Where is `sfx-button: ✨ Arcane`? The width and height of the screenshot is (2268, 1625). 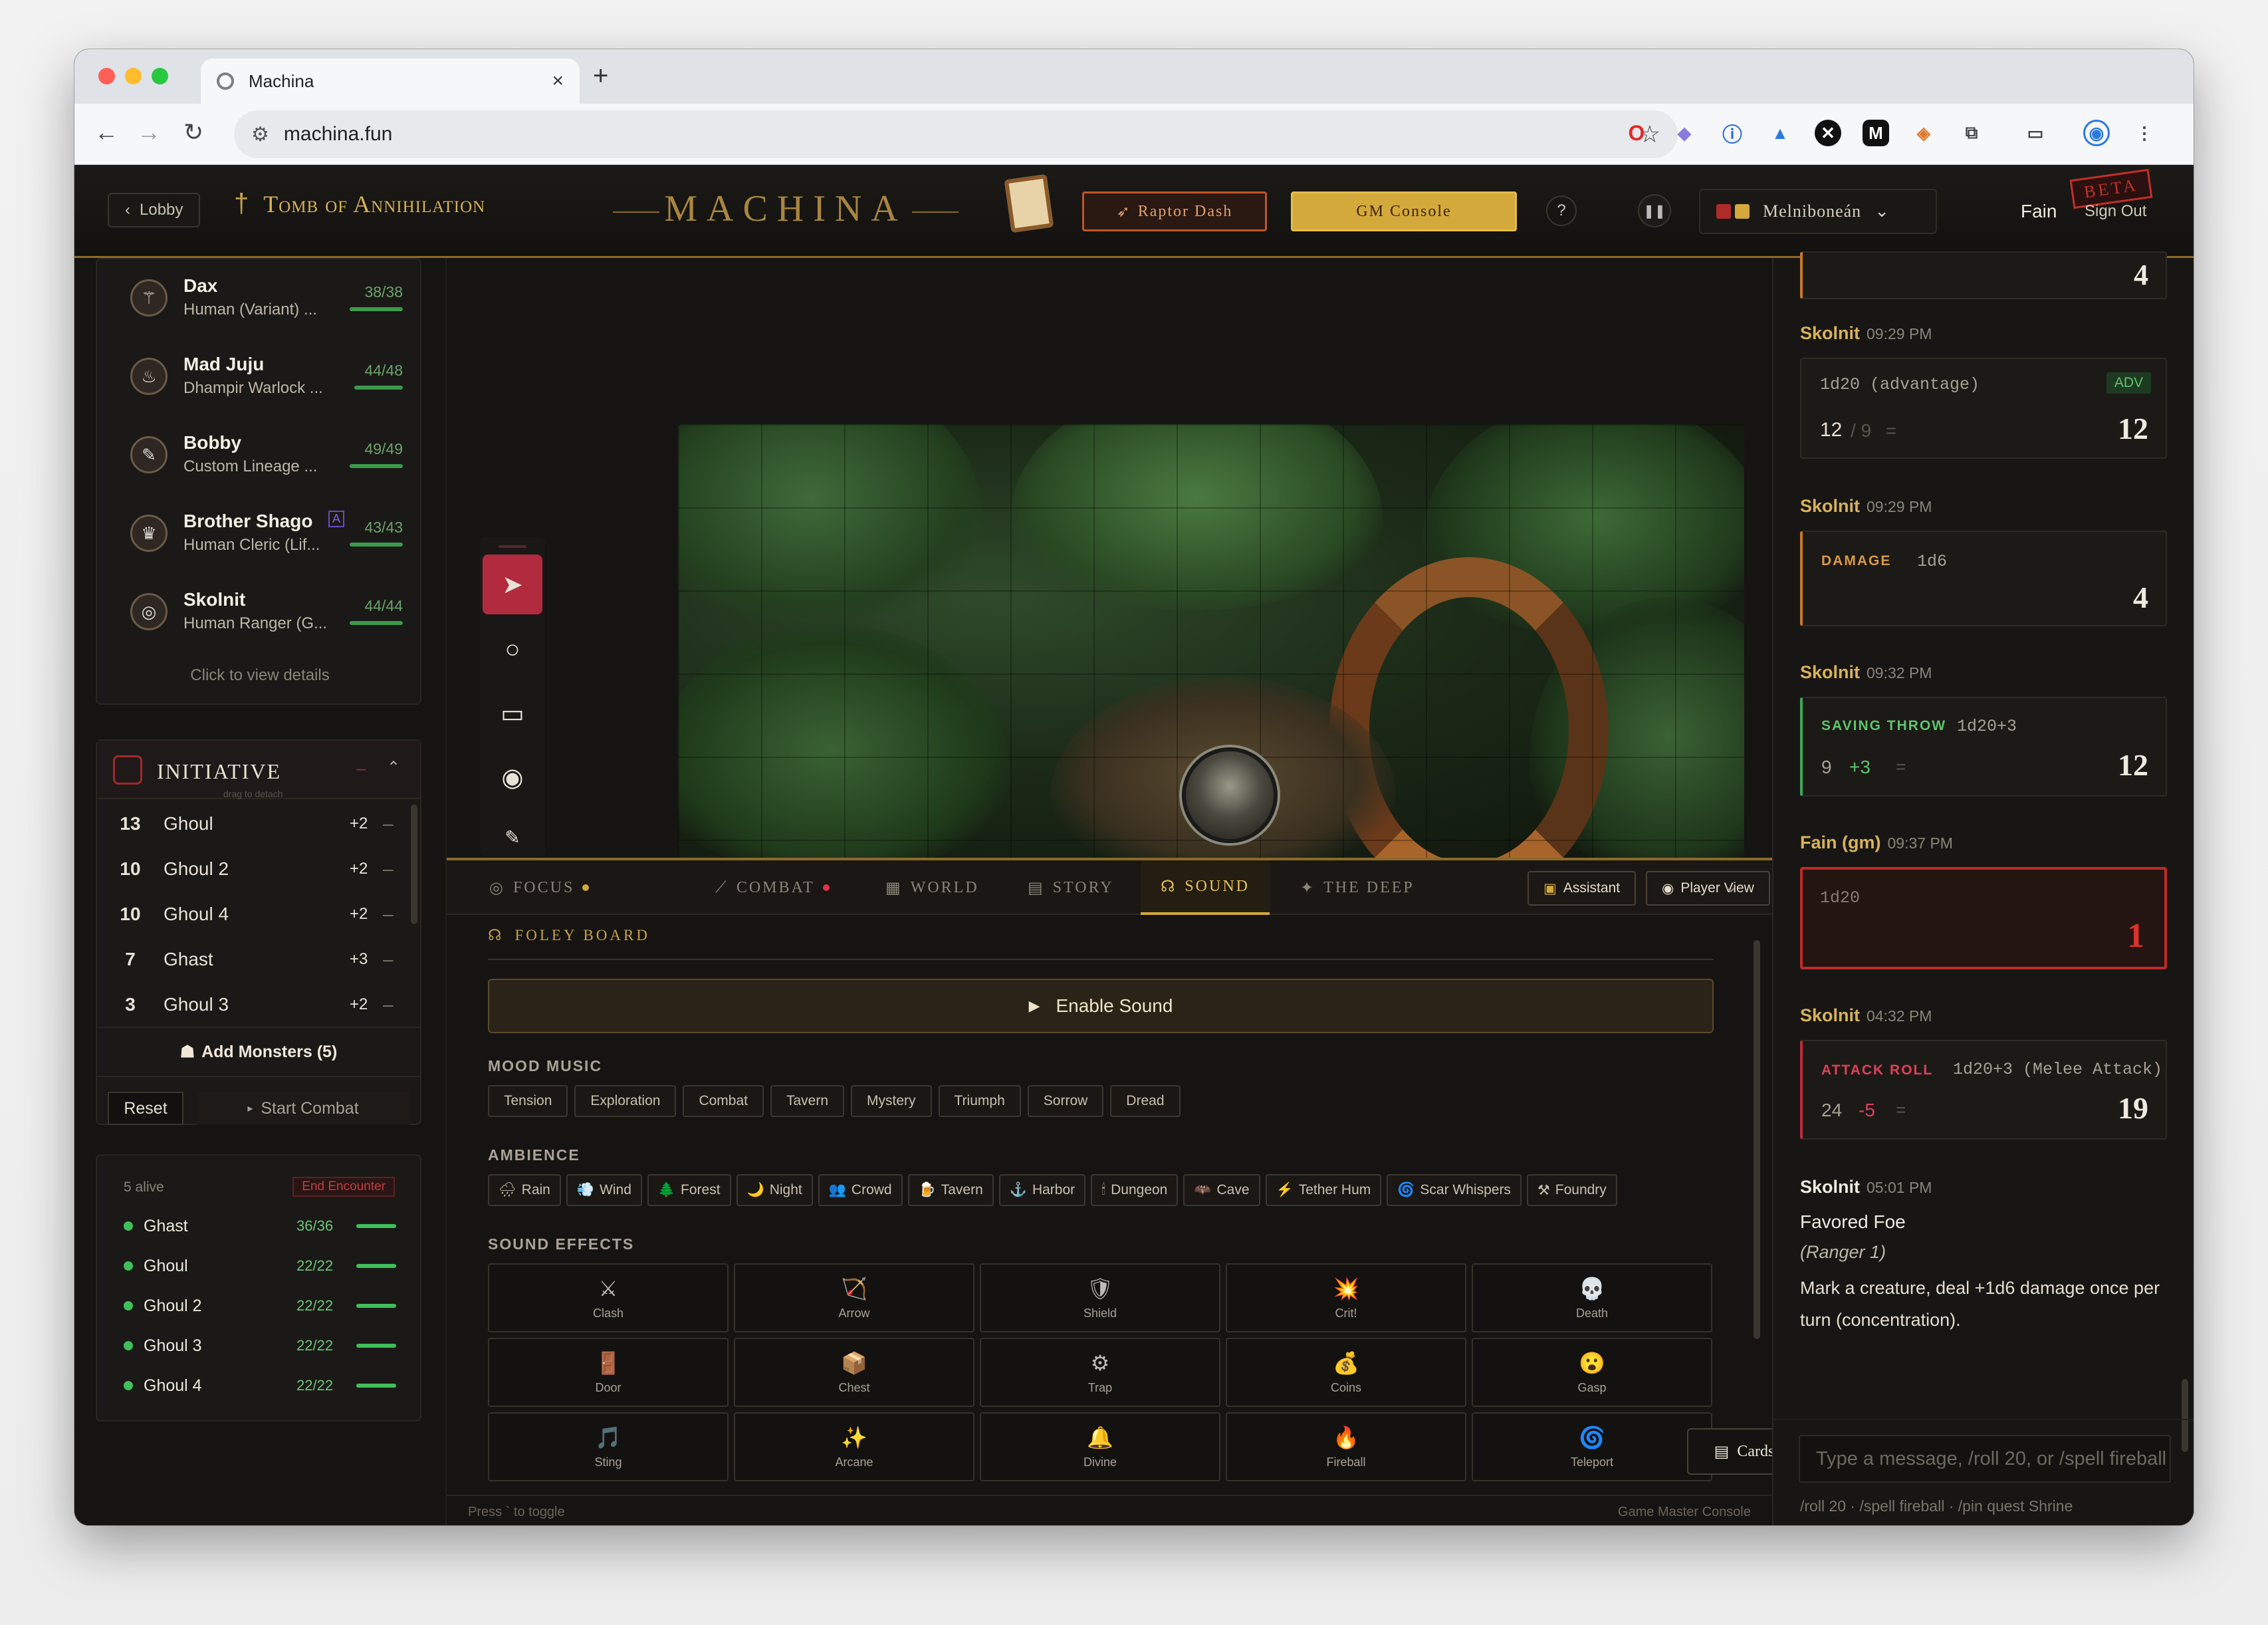
sfx-button: ✨ Arcane is located at coordinates (854, 1446).